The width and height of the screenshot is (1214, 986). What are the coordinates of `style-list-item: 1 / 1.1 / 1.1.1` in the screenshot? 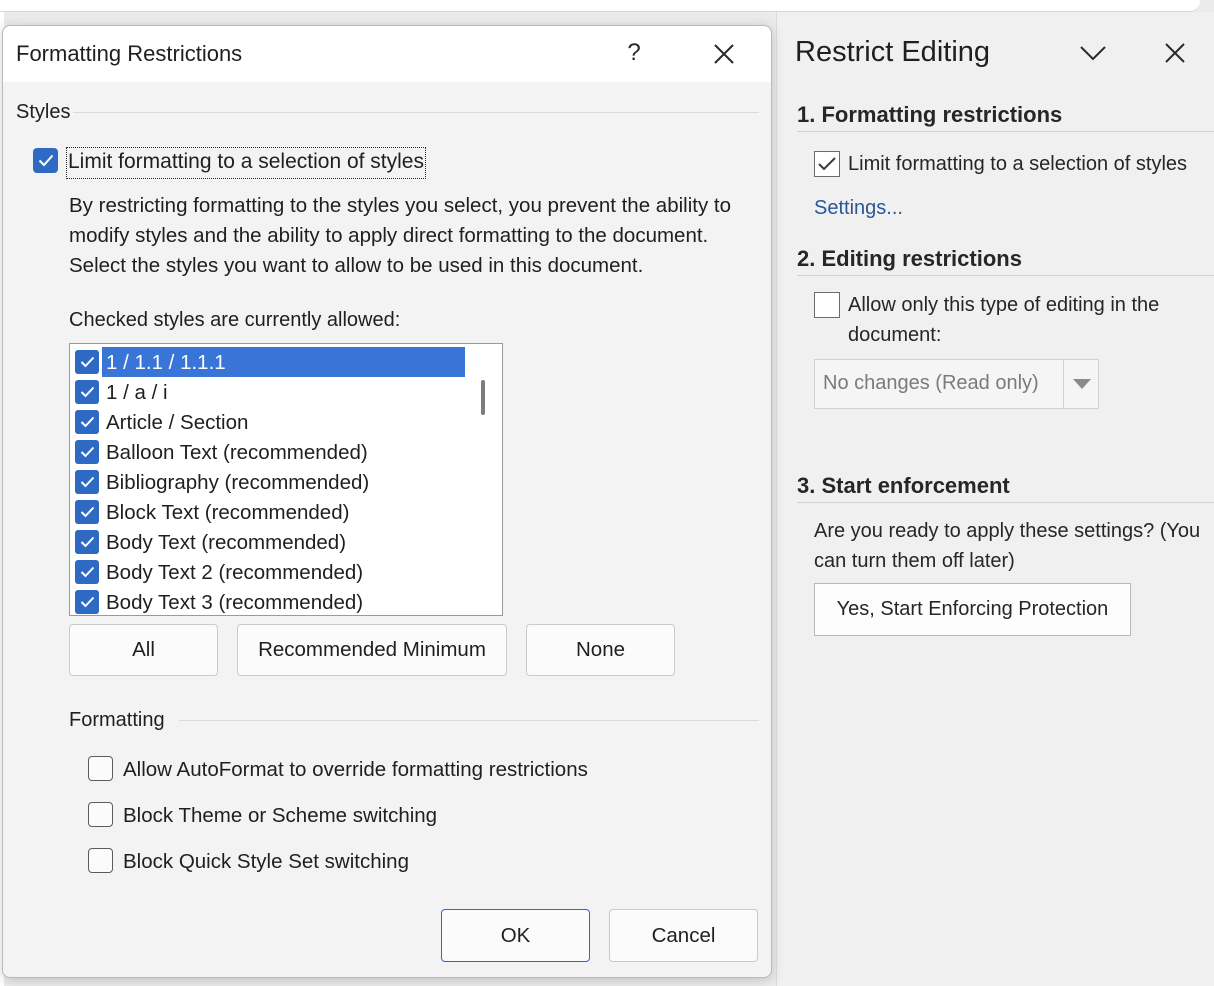 It's located at (268, 362).